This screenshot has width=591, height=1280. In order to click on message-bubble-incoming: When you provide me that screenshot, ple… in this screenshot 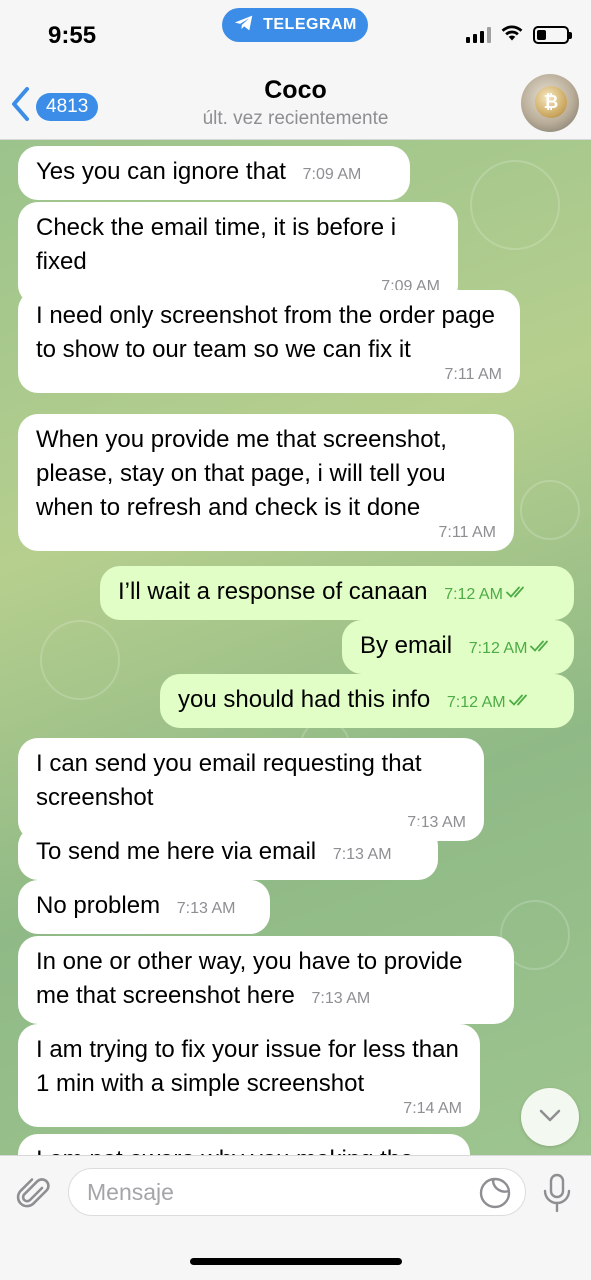, I will do `click(266, 482)`.